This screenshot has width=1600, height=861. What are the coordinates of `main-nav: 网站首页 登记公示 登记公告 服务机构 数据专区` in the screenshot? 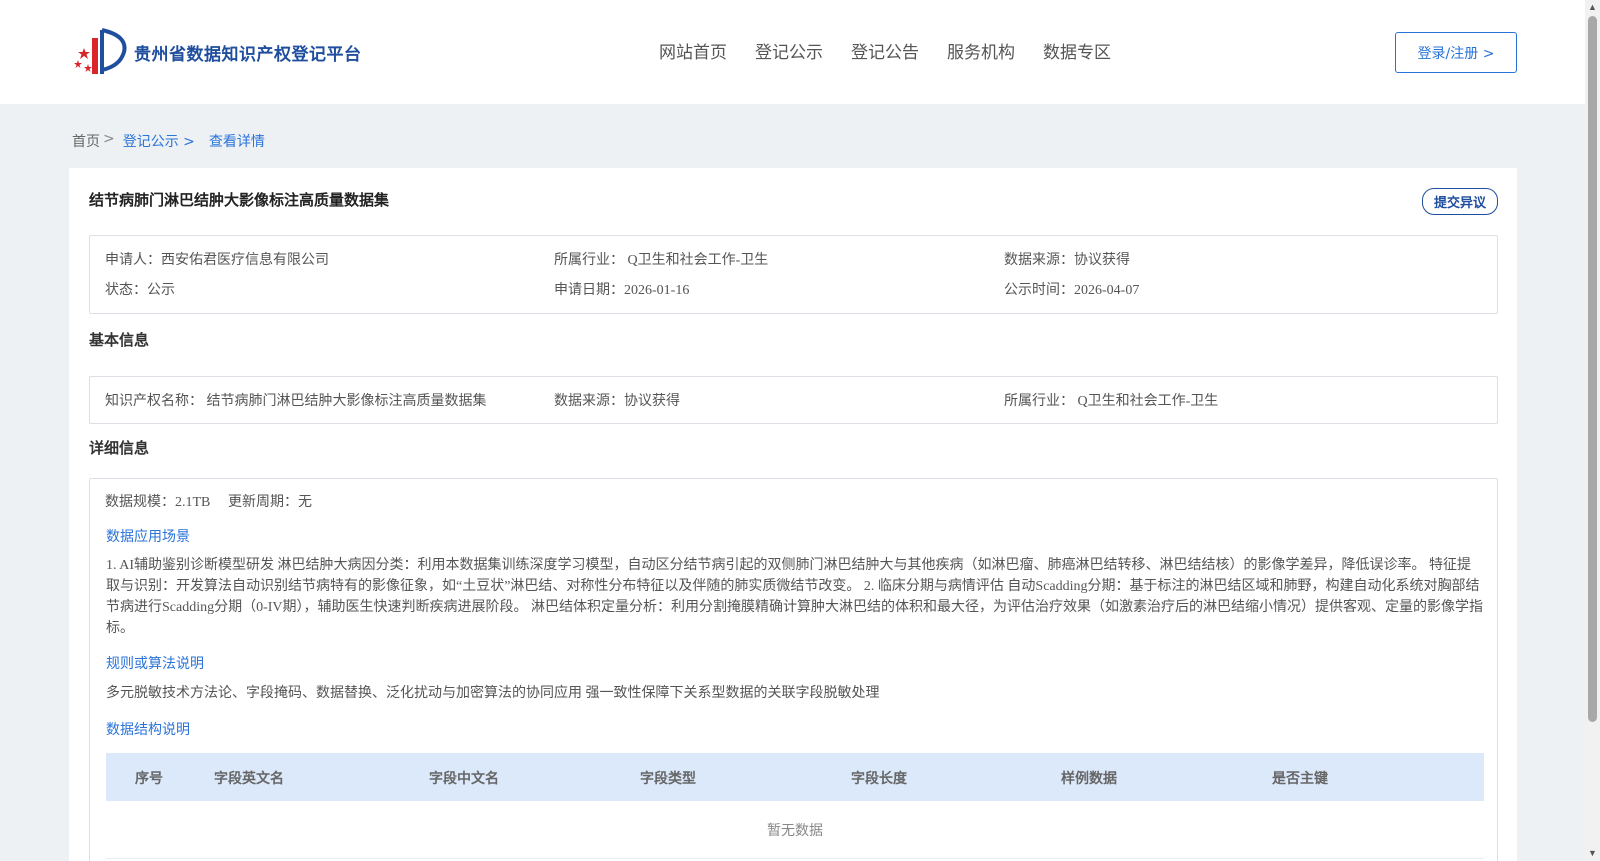 It's located at (899, 50).